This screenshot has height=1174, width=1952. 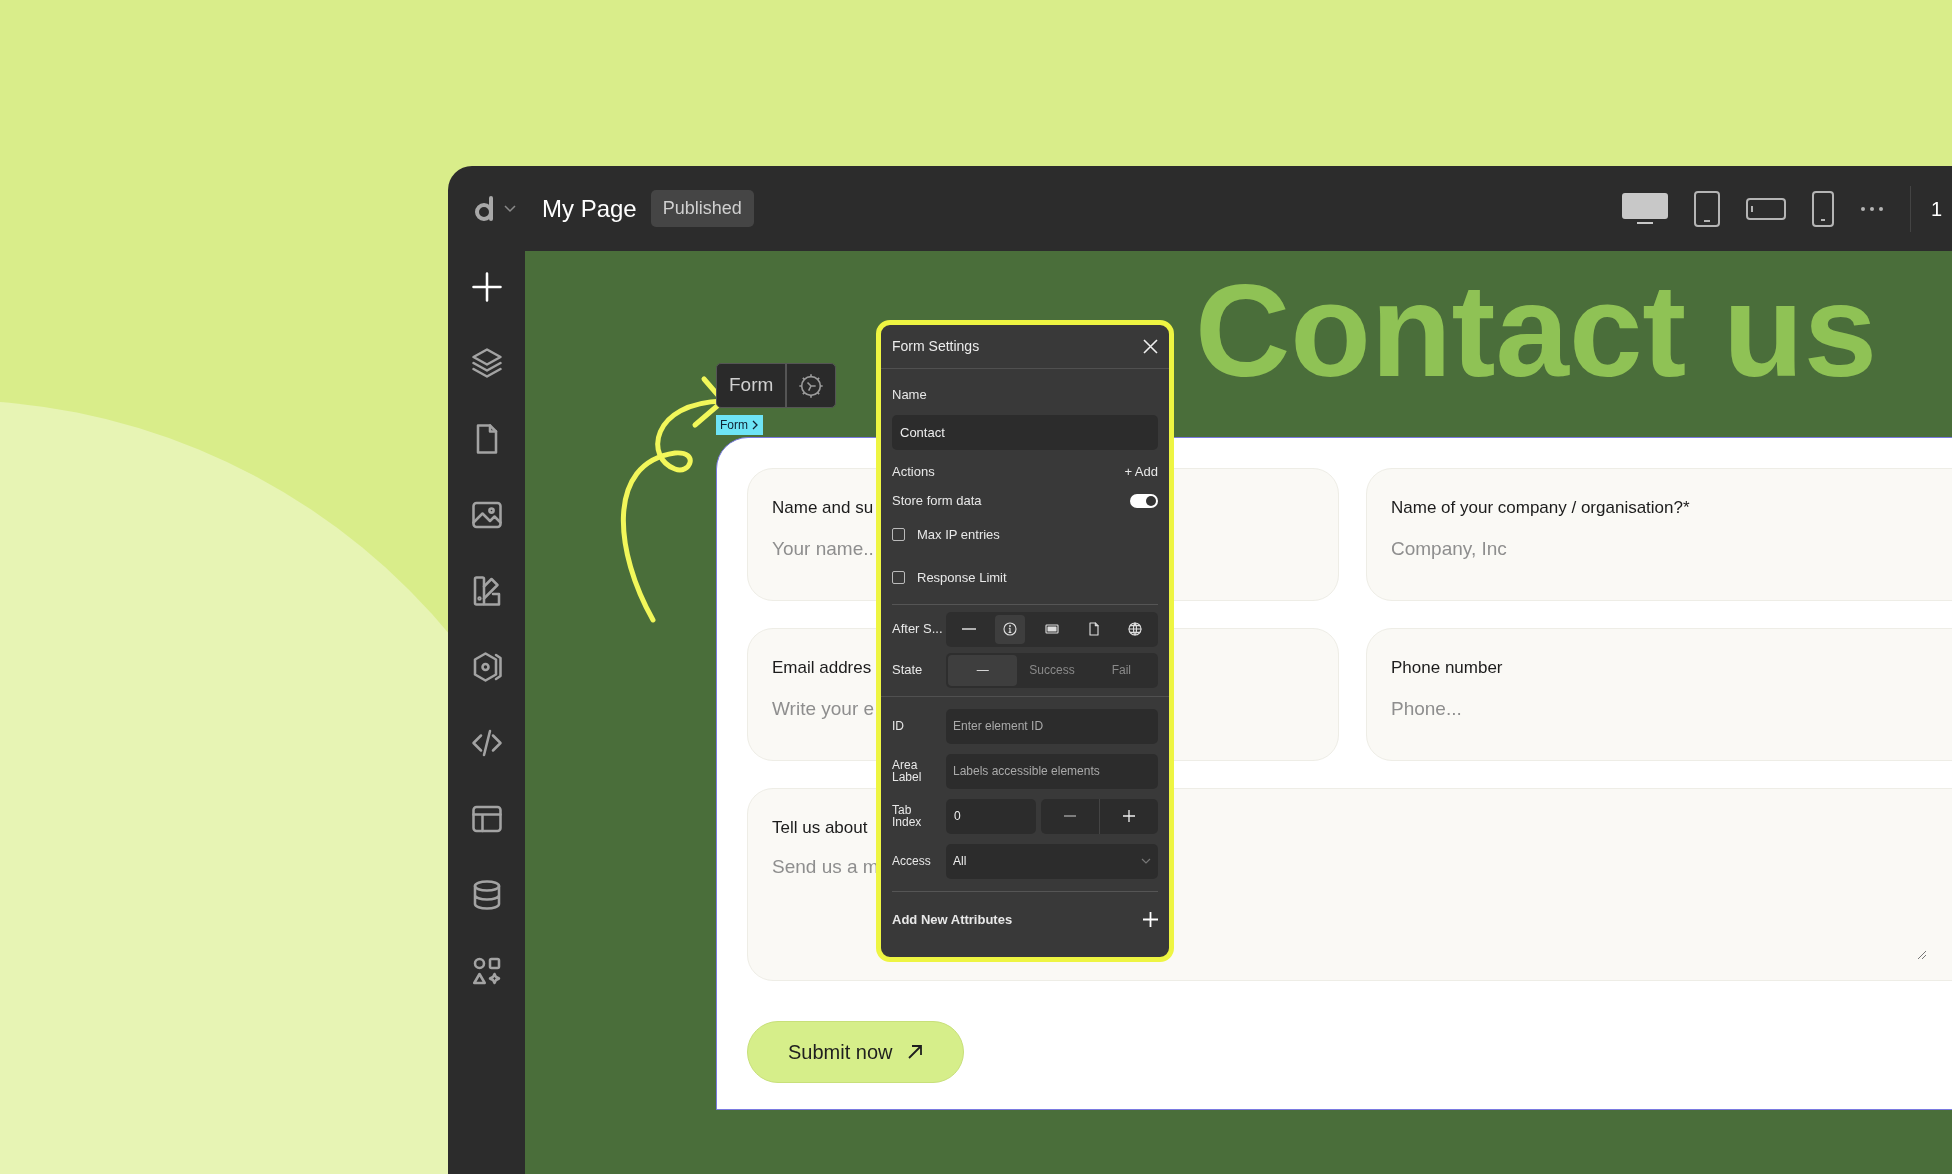 I want to click on field-label: Email addres, so click(x=822, y=668).